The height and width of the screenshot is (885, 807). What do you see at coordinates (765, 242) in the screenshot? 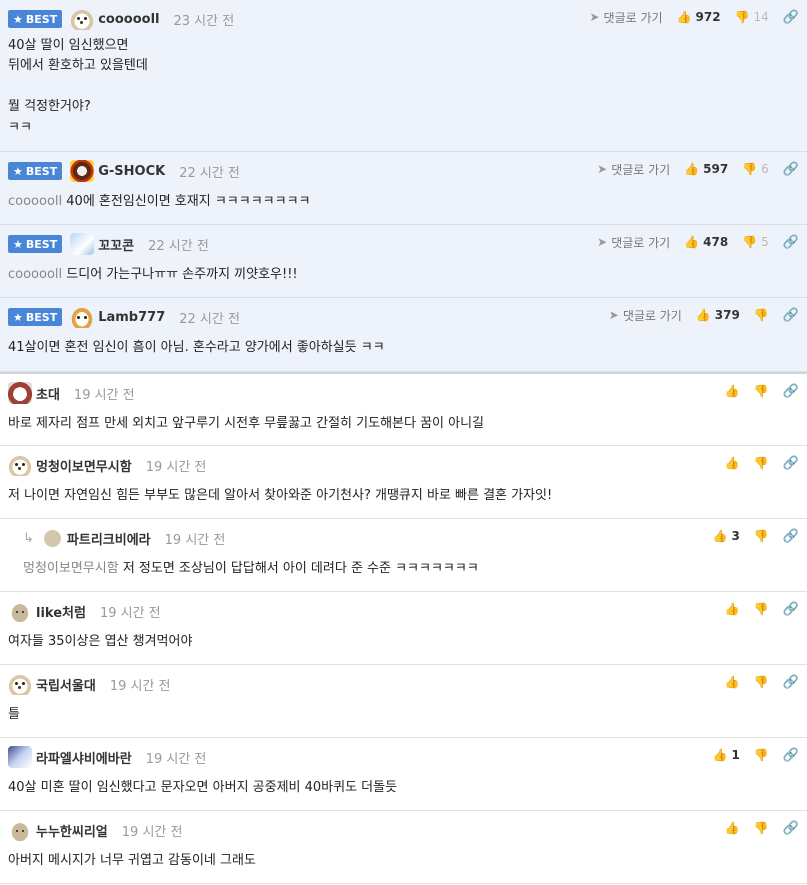
I see `dislike-count: 5` at bounding box center [765, 242].